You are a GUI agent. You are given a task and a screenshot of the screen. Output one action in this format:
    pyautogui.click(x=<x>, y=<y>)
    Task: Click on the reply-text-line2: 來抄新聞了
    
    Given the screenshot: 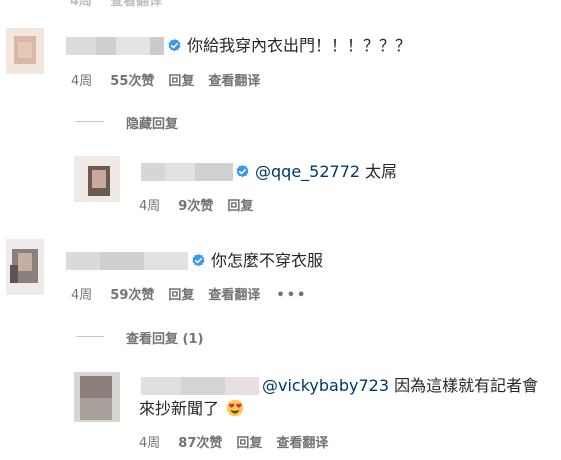 What is the action you would take?
    pyautogui.click(x=191, y=409)
    